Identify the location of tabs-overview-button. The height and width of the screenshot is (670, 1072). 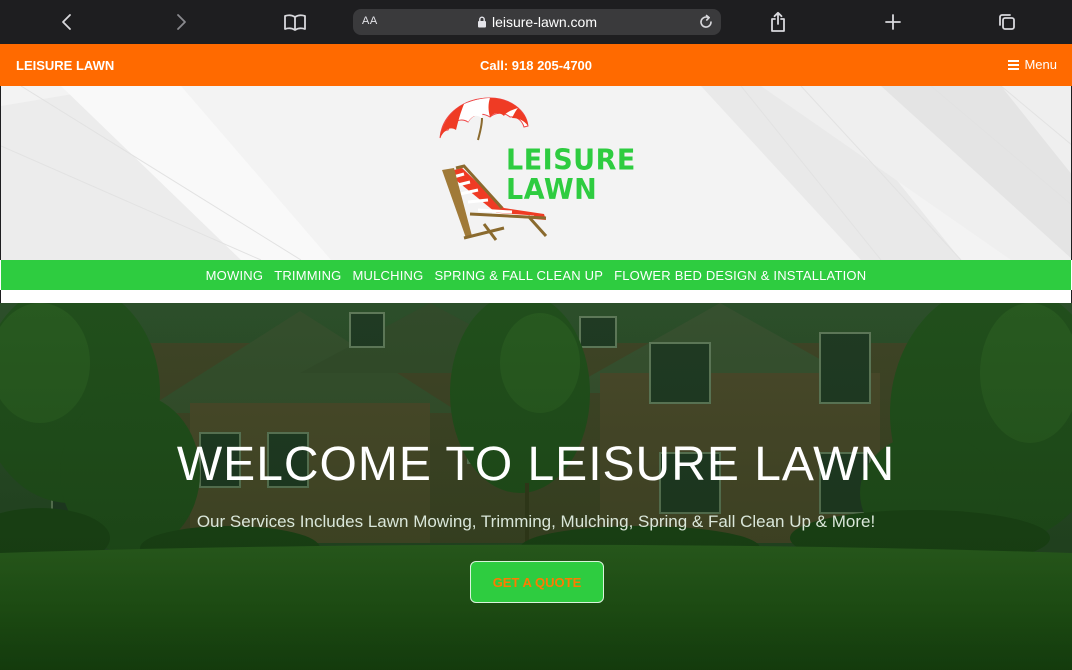
(1007, 22).